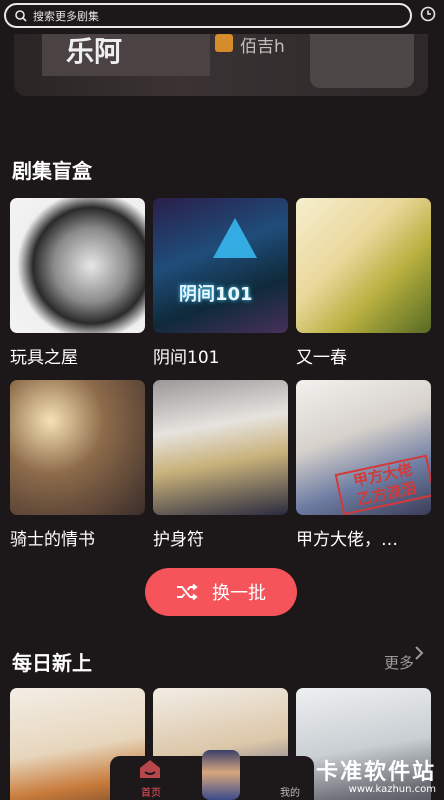 The width and height of the screenshot is (444, 800). I want to click on drama-cover: 阴间101, so click(220, 265).